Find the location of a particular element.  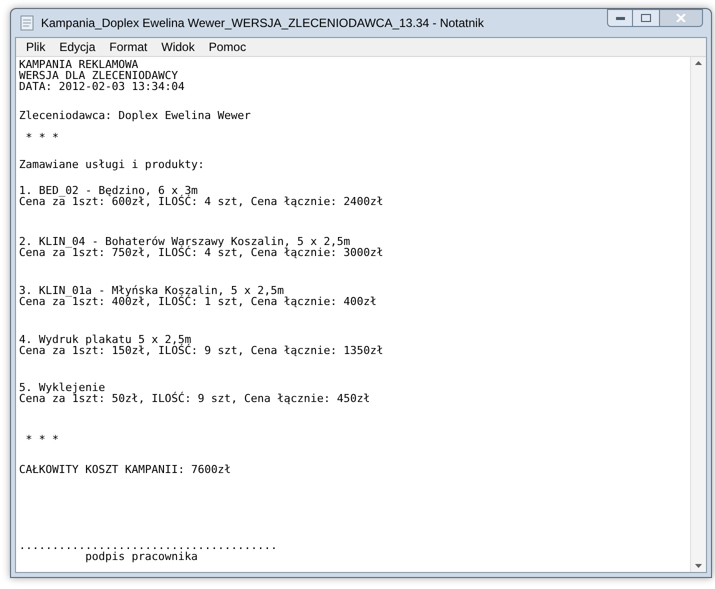

text-line: Cena za 1szt: 50zł, ILOŚĆ: 9 szt, Cena łącznie: 450zł is located at coordinates (194, 398).